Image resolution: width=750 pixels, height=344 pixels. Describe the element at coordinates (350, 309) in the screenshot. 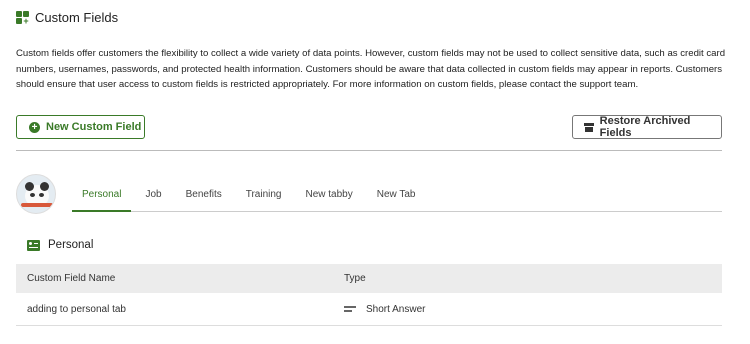

I see `short-answer-icon` at that location.